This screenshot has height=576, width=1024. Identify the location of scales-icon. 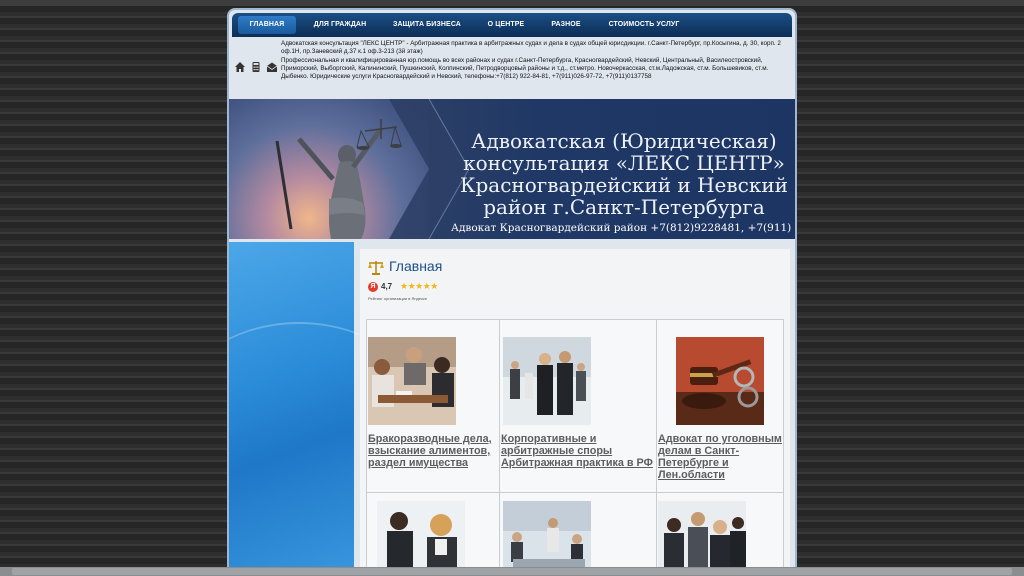
(376, 268).